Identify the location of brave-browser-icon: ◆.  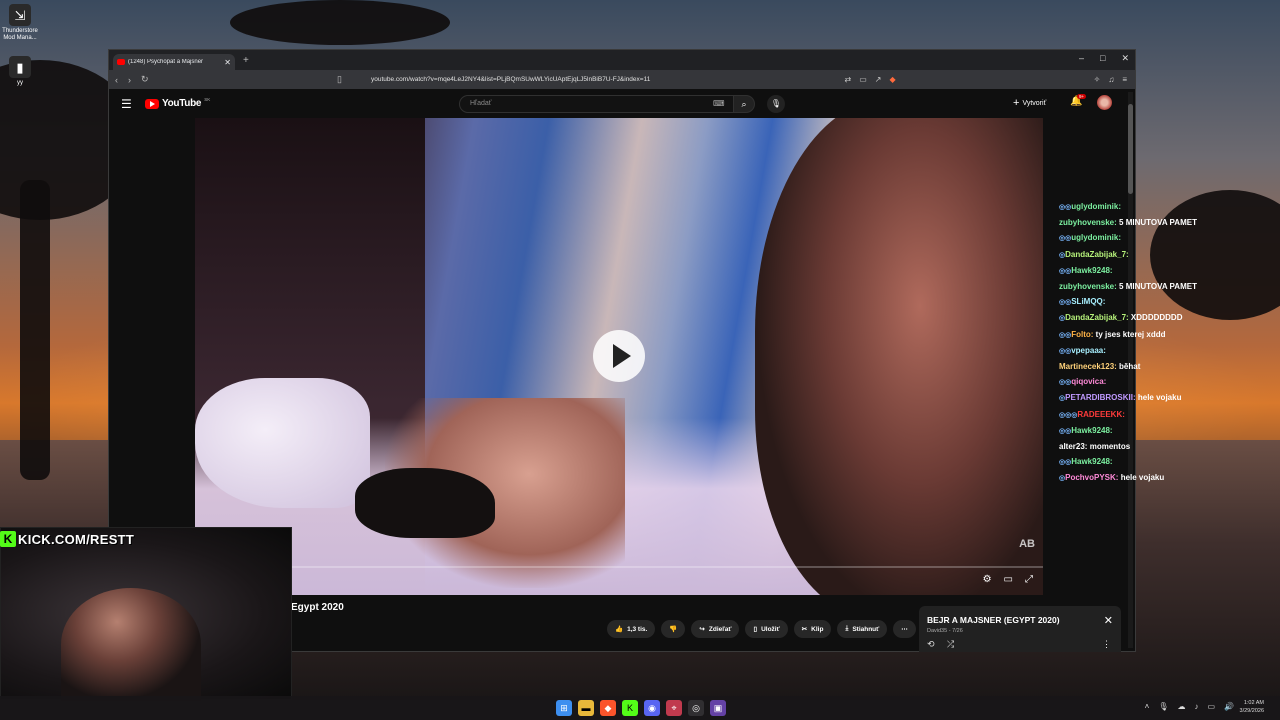
(608, 708).